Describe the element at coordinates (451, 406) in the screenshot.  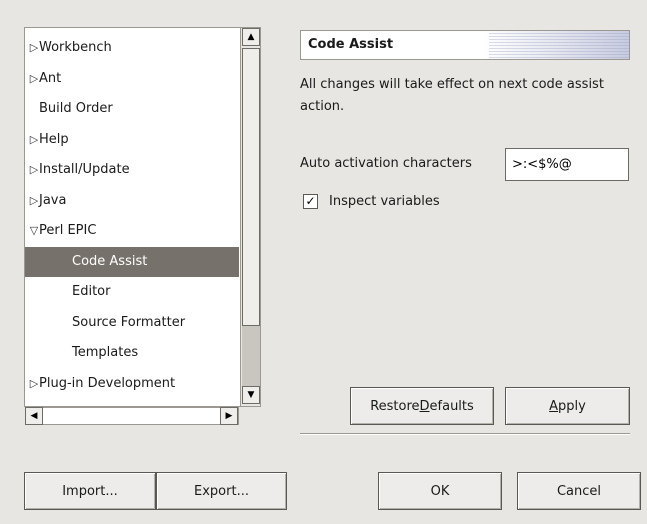
I see `restore-defaults-label-post: efaults` at that location.